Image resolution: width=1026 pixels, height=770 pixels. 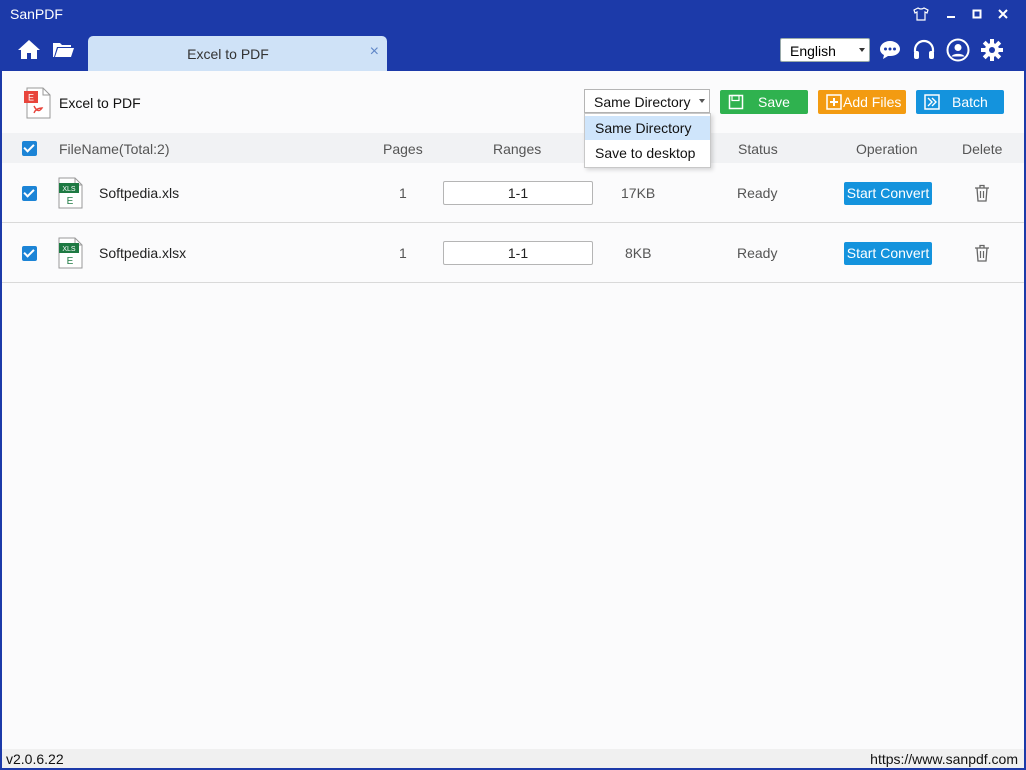 I want to click on tab-excel-to-pdf: Excel to PDF ×, so click(x=237, y=53).